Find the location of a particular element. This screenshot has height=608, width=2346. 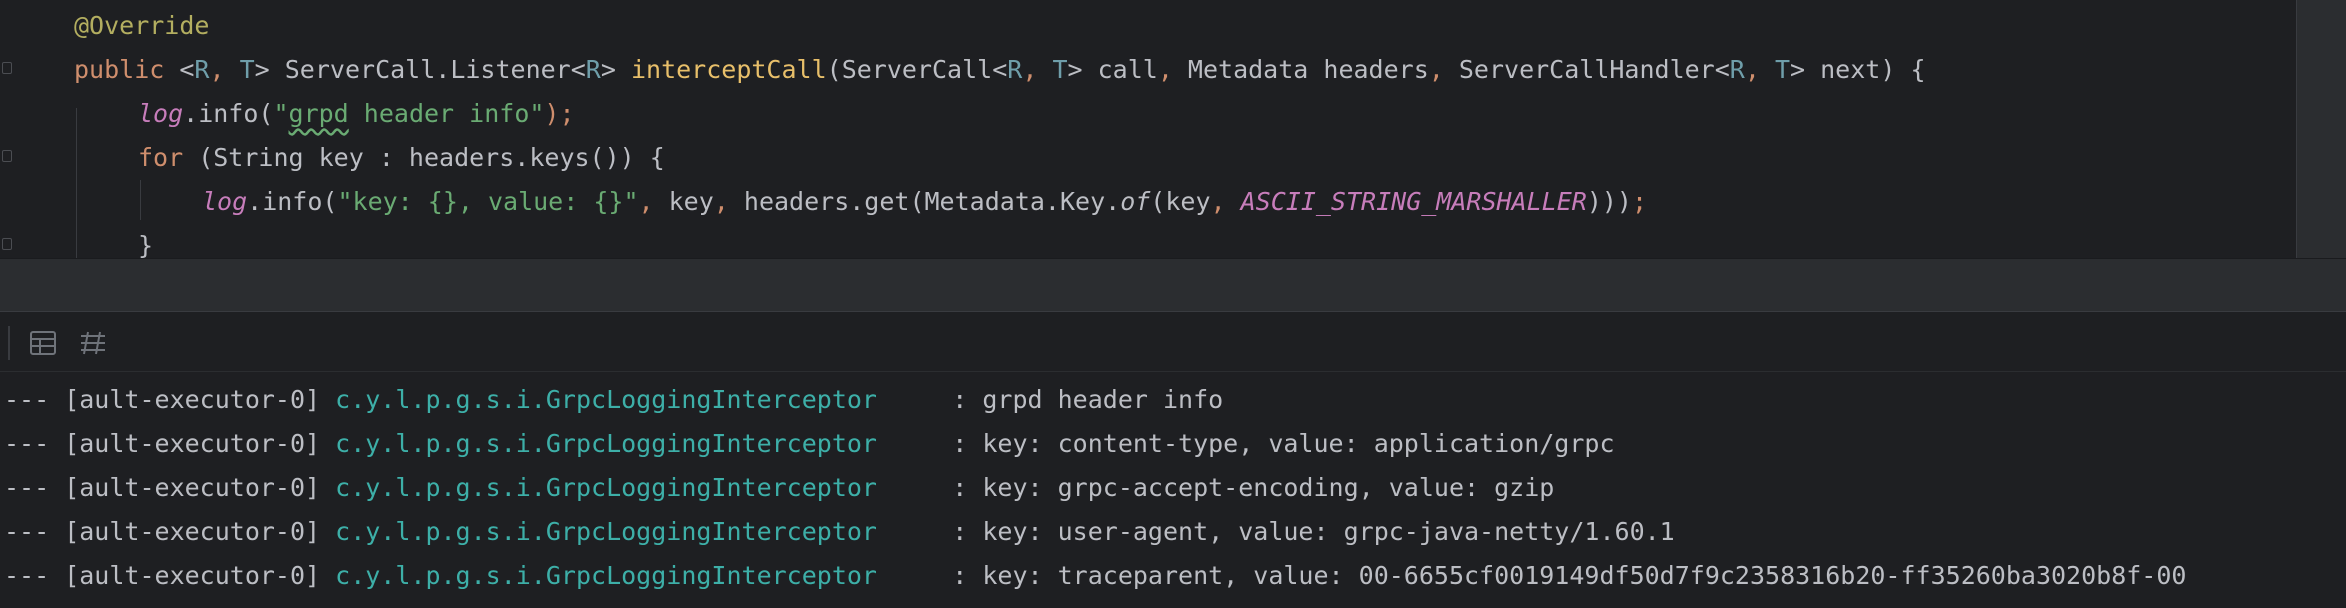

static-field-token: ASCII_STRING_MARSHALLER is located at coordinates (1413, 201).